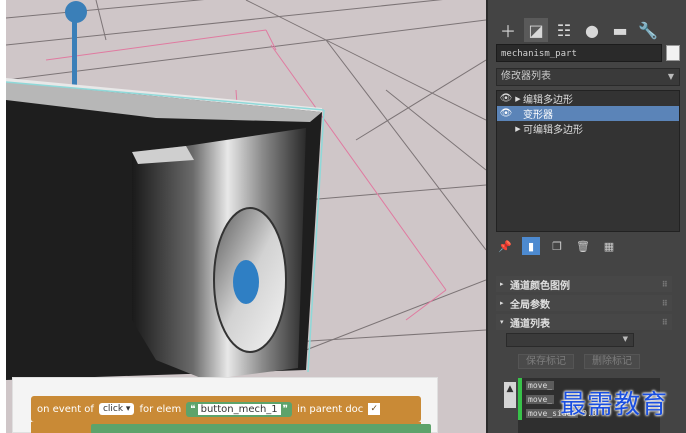 This screenshot has width=686, height=433. I want to click on object-name-field: mechanism_part, so click(579, 53).